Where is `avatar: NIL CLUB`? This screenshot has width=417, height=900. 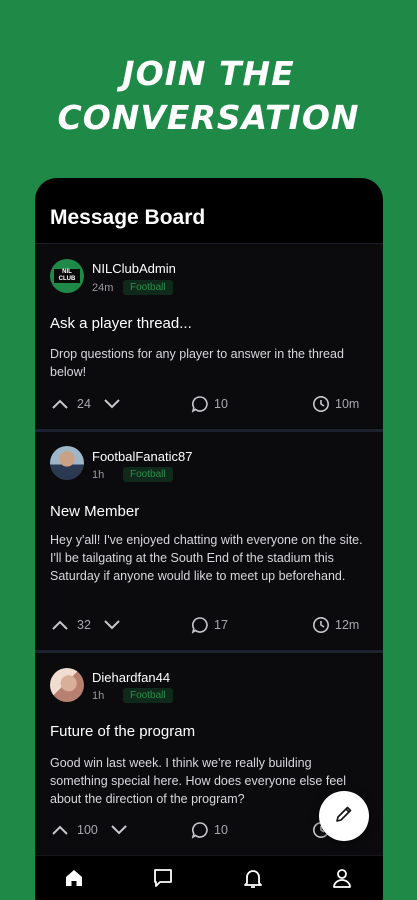 avatar: NIL CLUB is located at coordinates (67, 276).